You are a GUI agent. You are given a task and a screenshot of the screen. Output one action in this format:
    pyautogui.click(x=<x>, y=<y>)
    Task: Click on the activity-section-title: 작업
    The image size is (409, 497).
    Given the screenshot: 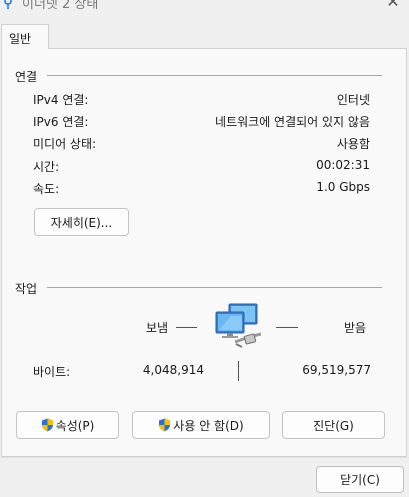 What is the action you would take?
    pyautogui.click(x=26, y=289)
    